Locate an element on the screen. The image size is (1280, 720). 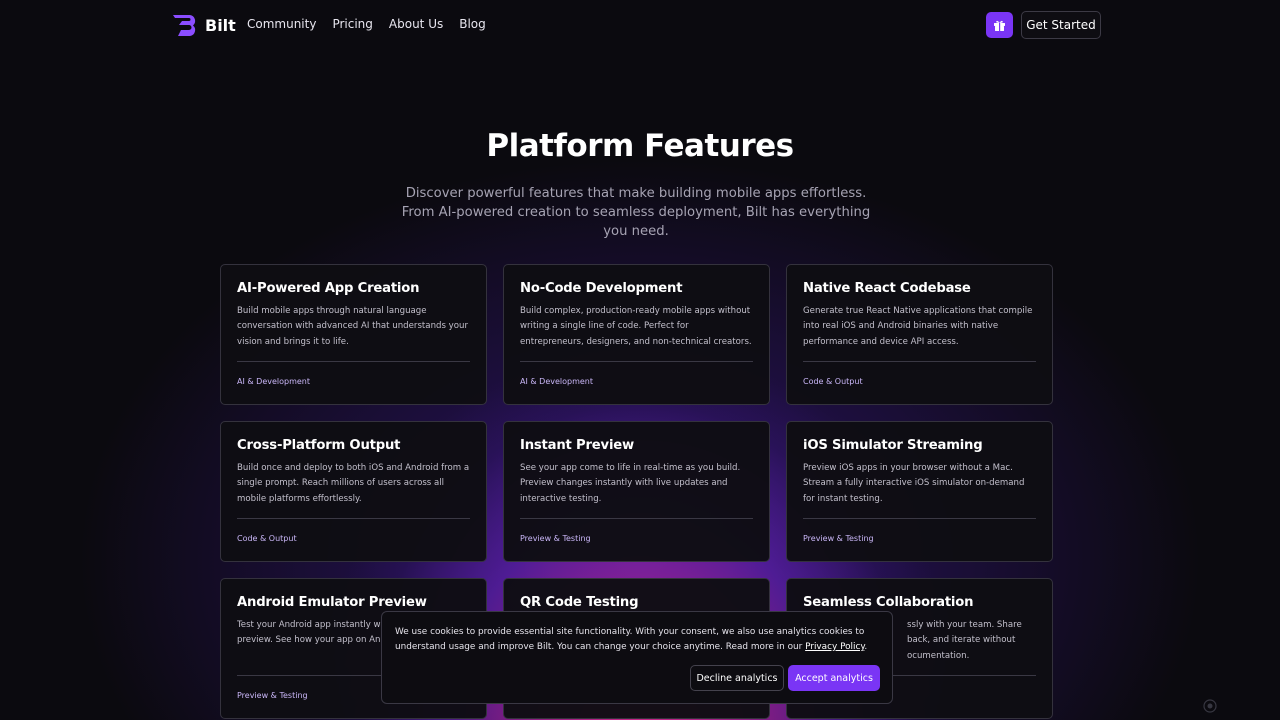
privacy-policy-link: Privacy Policy is located at coordinates (834, 647).